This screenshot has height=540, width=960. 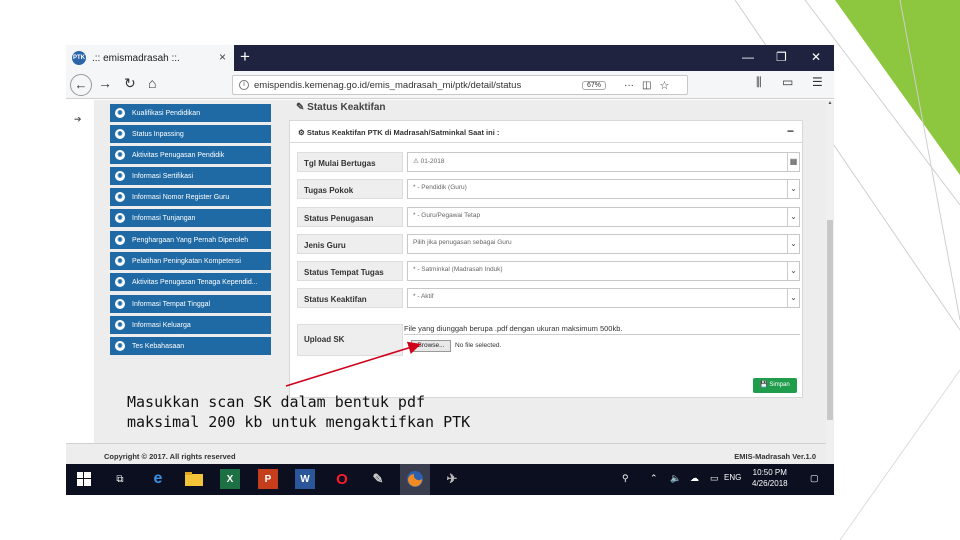 What do you see at coordinates (350, 271) in the screenshot?
I see `field-label: Status Tempat Tugas` at bounding box center [350, 271].